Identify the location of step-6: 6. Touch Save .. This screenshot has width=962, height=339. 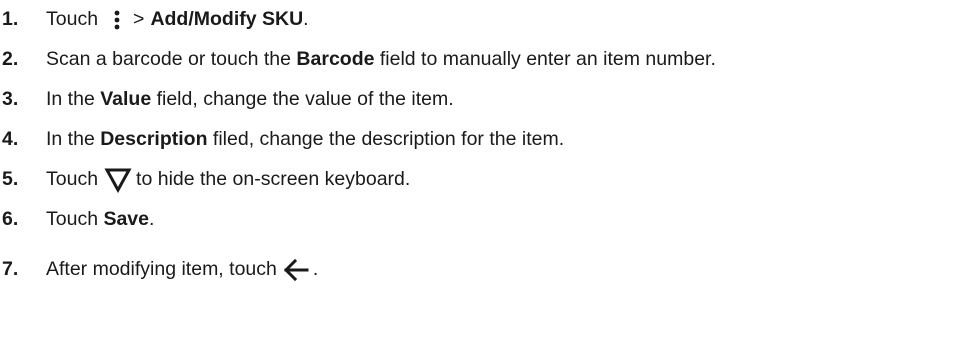
(77, 220).